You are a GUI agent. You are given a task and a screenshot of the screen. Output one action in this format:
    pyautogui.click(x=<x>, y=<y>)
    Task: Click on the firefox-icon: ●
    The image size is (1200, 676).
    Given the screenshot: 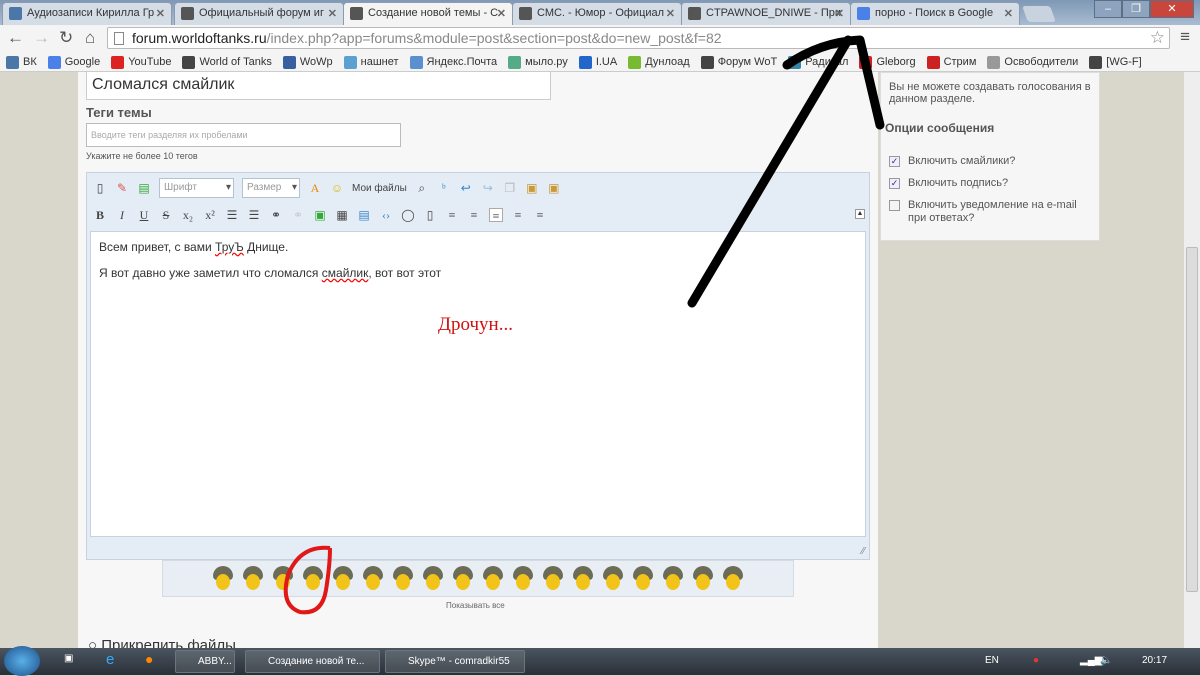 What is the action you would take?
    pyautogui.click(x=149, y=659)
    